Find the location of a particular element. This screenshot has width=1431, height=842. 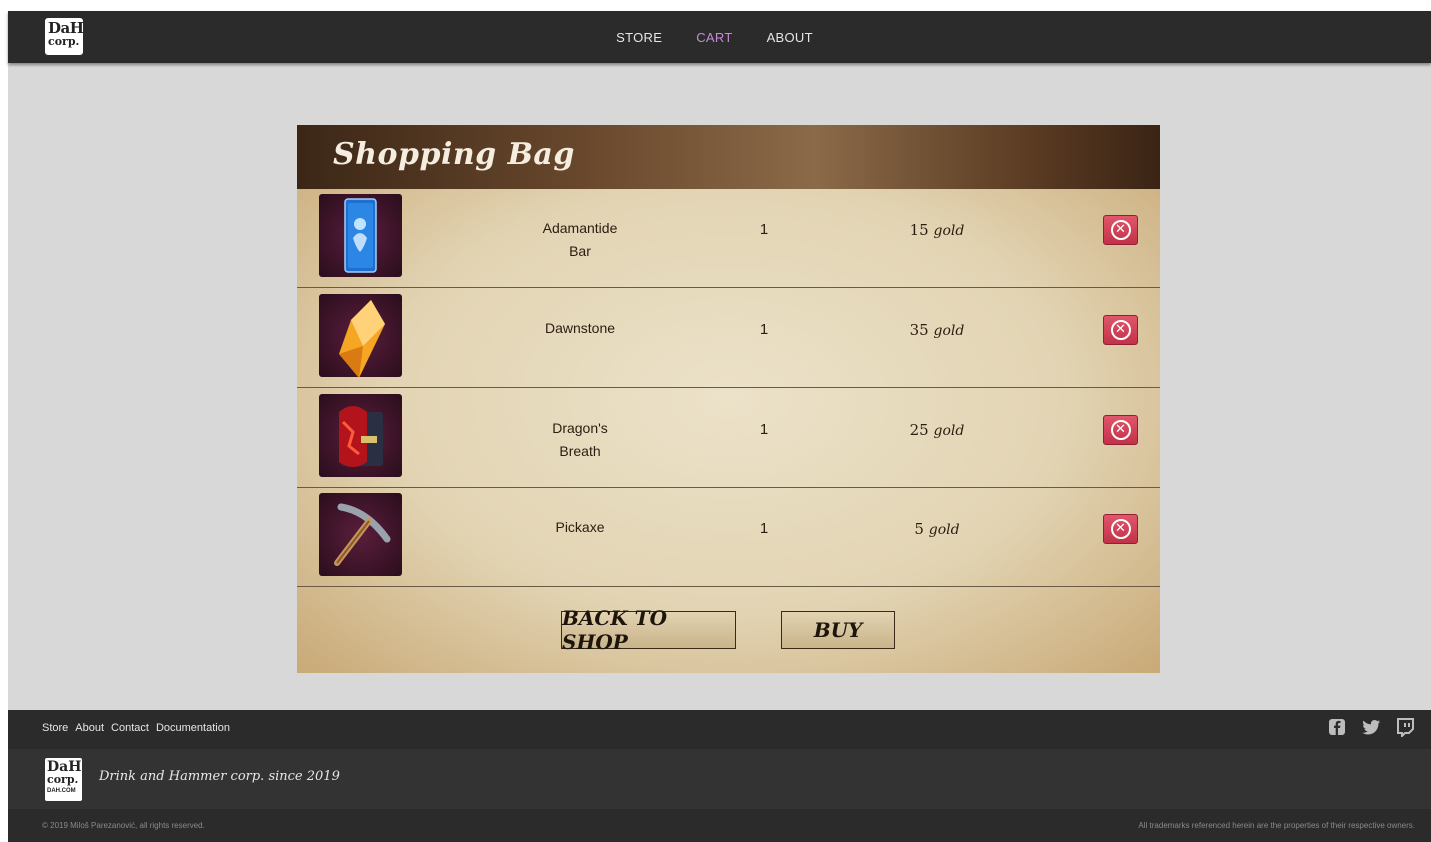

item-price: 15 gold is located at coordinates (937, 230).